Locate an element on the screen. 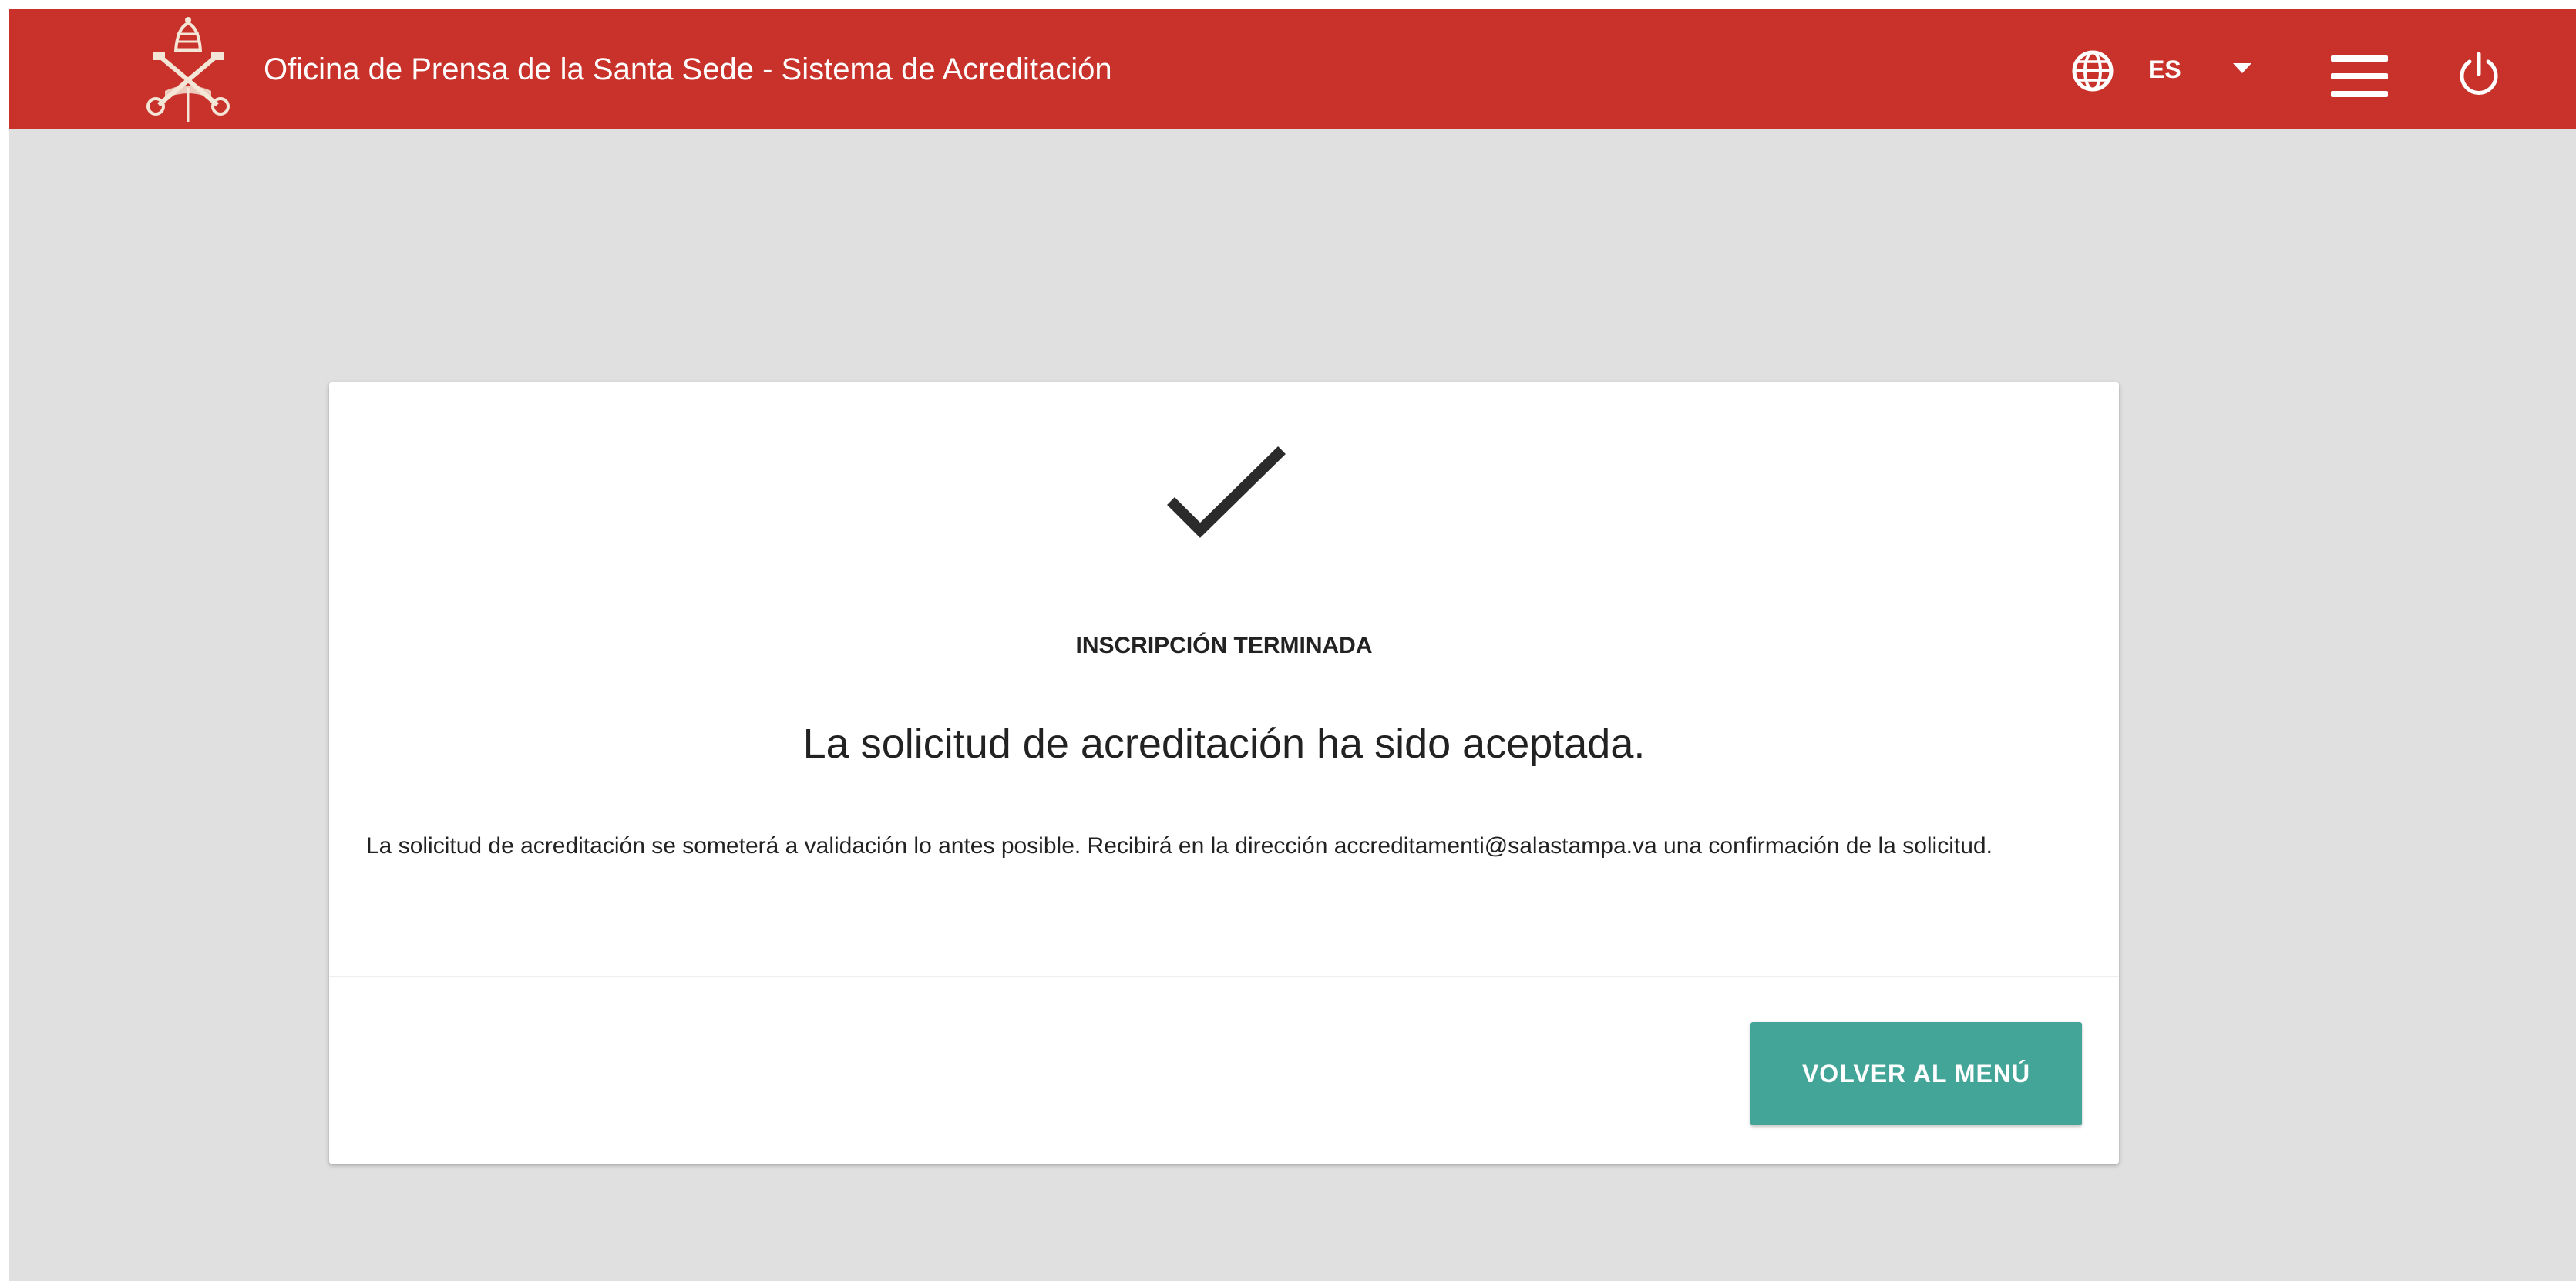  hamburger-menu-icon is located at coordinates (2359, 76).